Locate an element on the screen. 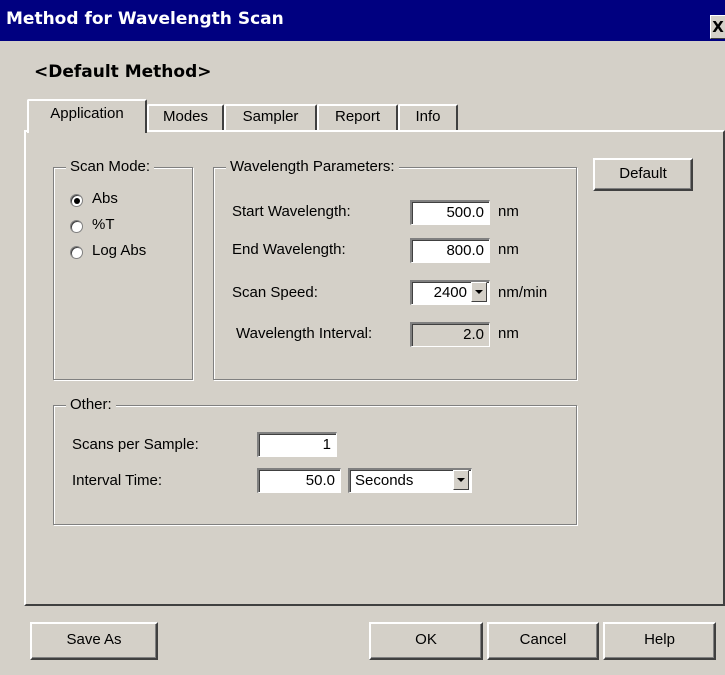 The image size is (725, 675). radio-abs is located at coordinates (76, 200).